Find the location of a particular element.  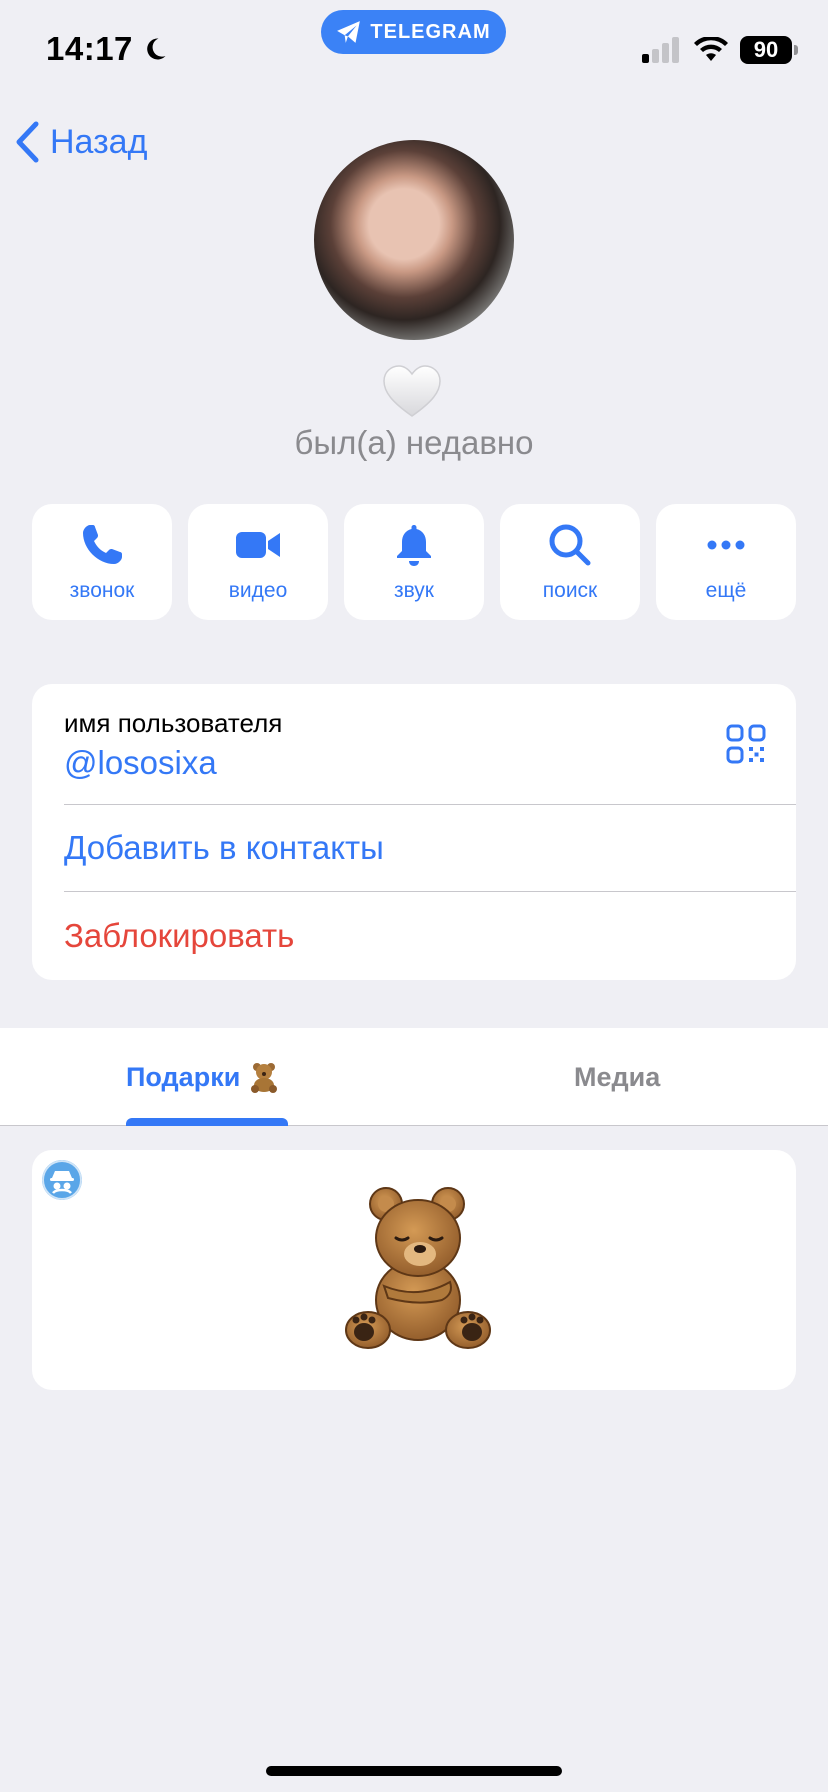

sound-button: звук is located at coordinates (414, 562).